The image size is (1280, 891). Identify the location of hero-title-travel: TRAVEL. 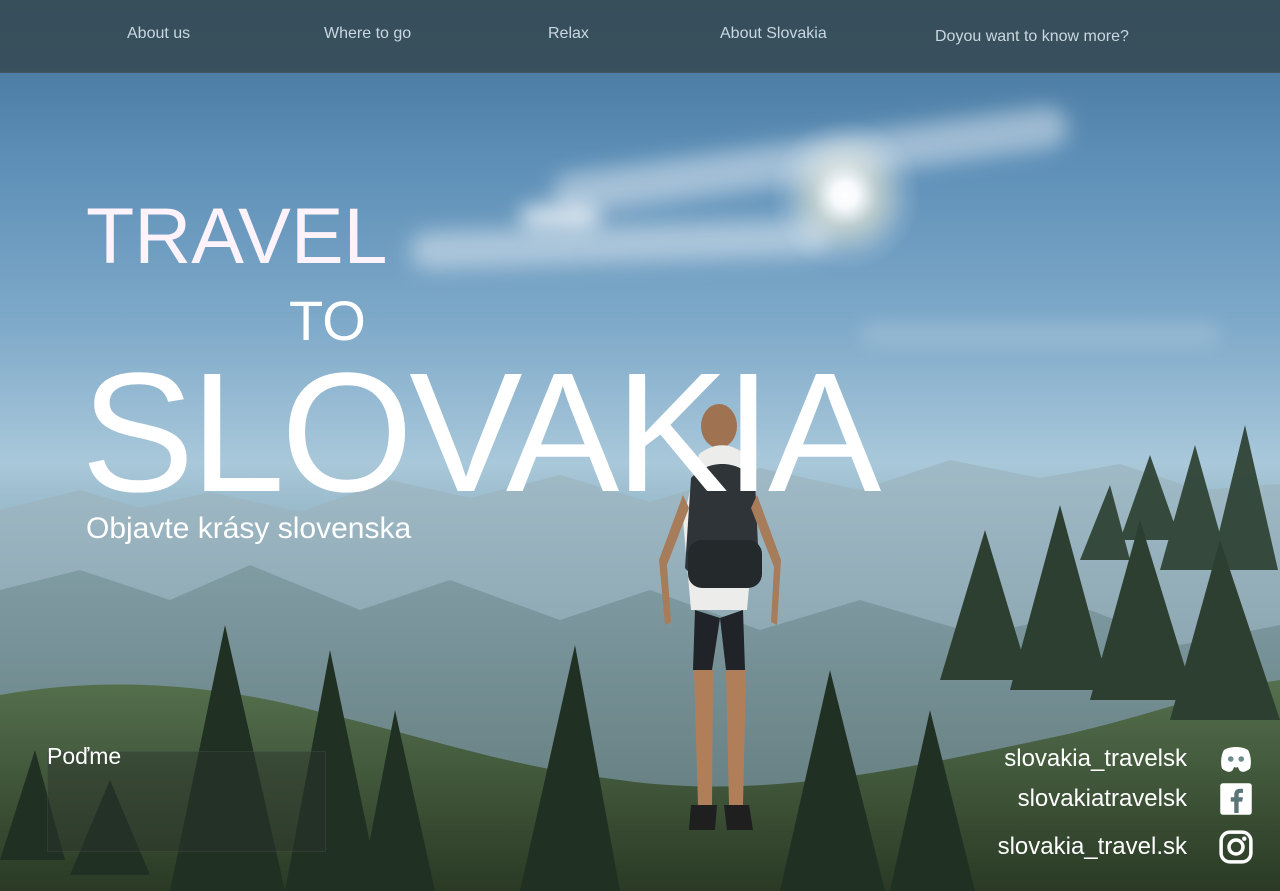
(237, 235).